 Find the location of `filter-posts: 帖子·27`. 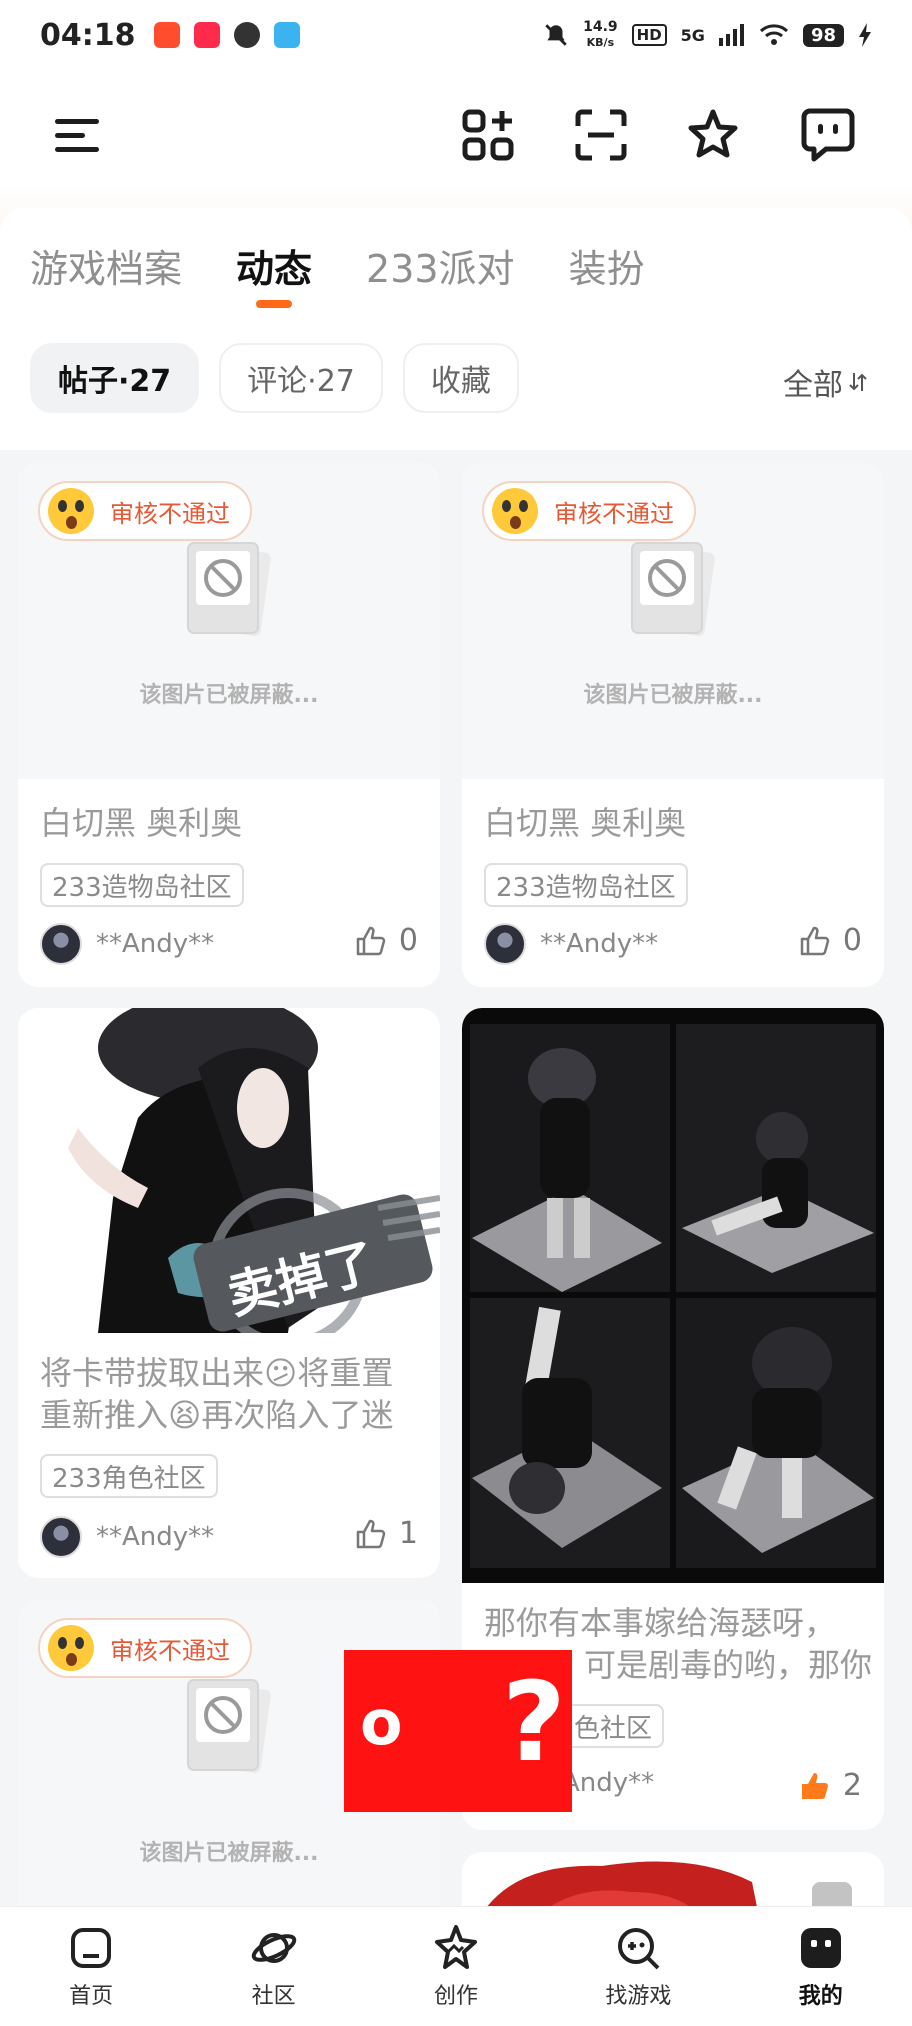

filter-posts: 帖子·27 is located at coordinates (115, 378).